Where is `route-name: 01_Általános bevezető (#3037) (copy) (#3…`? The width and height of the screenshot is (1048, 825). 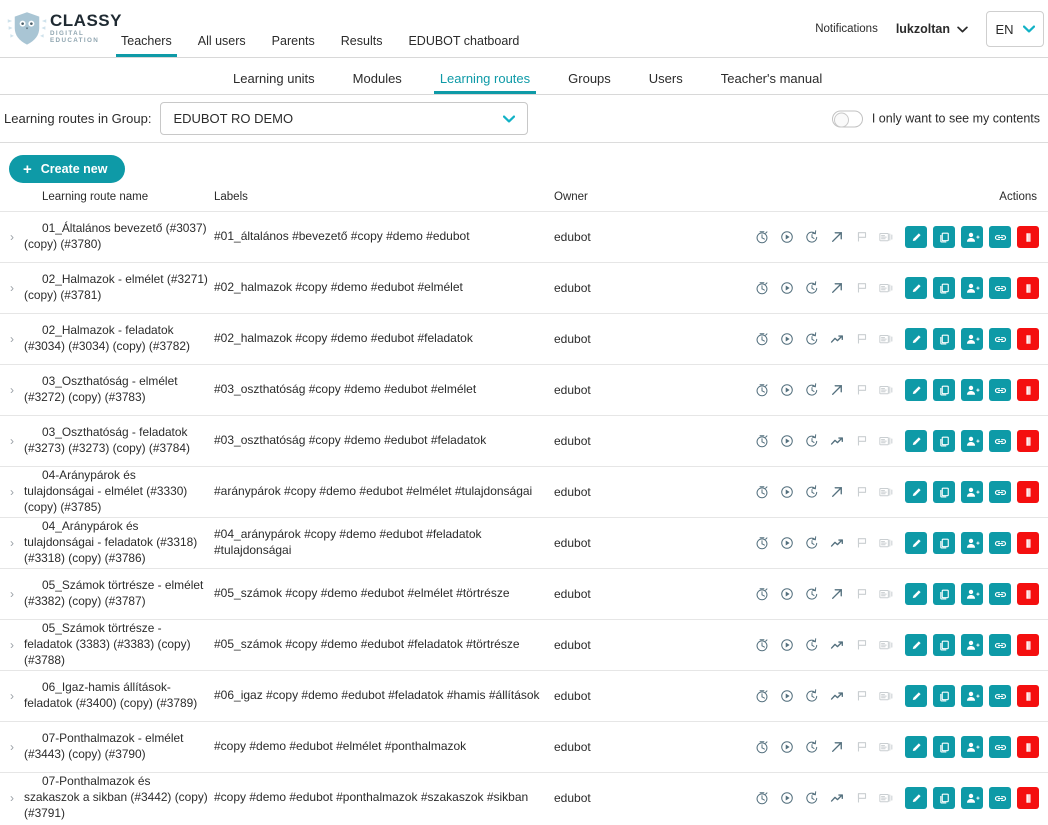 route-name: 01_Általános bevezető (#3037) (copy) (#3… is located at coordinates (119, 236).